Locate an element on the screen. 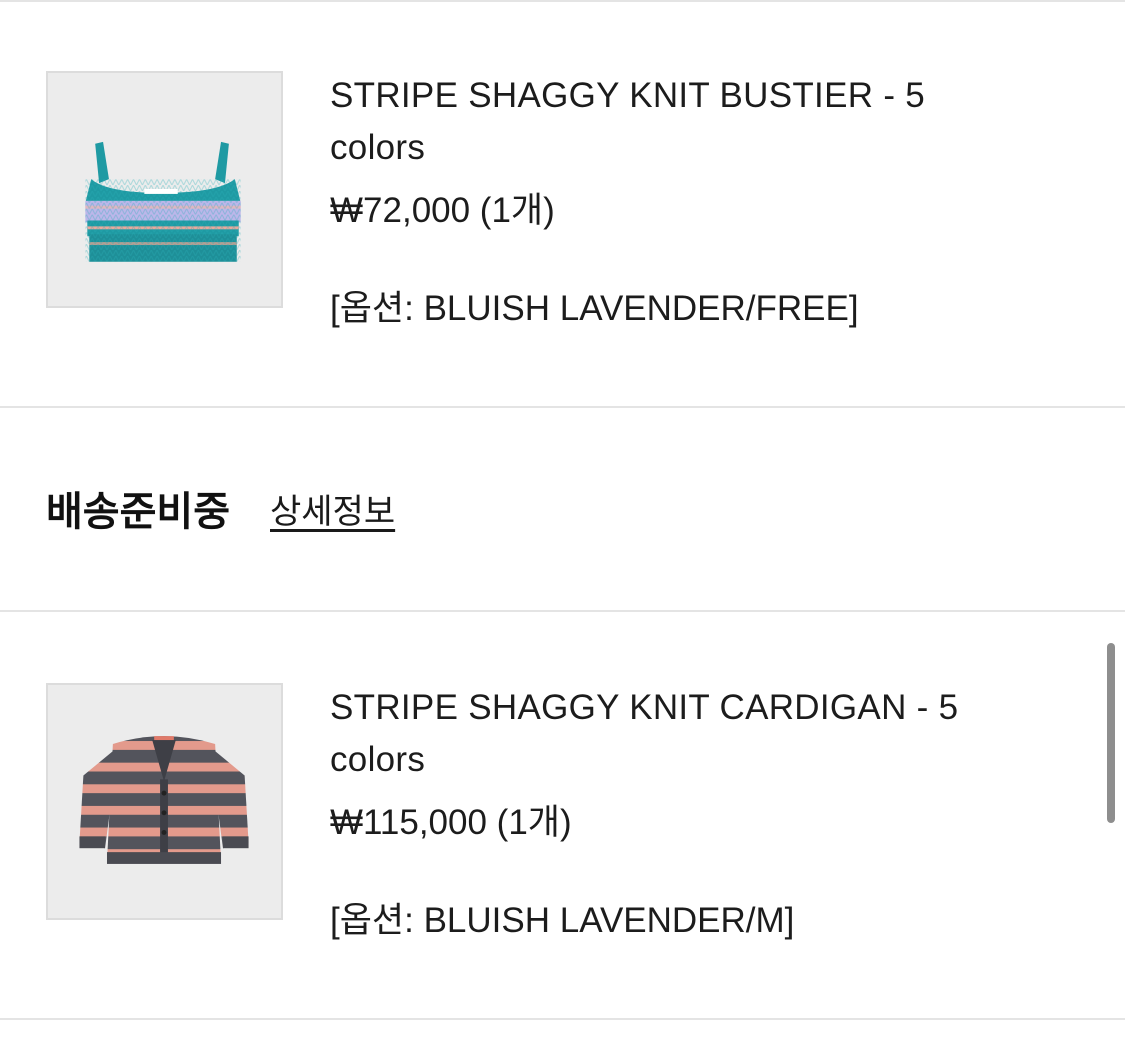 The width and height of the screenshot is (1125, 1053). product-option: [옵션: BLUISH LAVENDER/M] is located at coordinates (562, 920).